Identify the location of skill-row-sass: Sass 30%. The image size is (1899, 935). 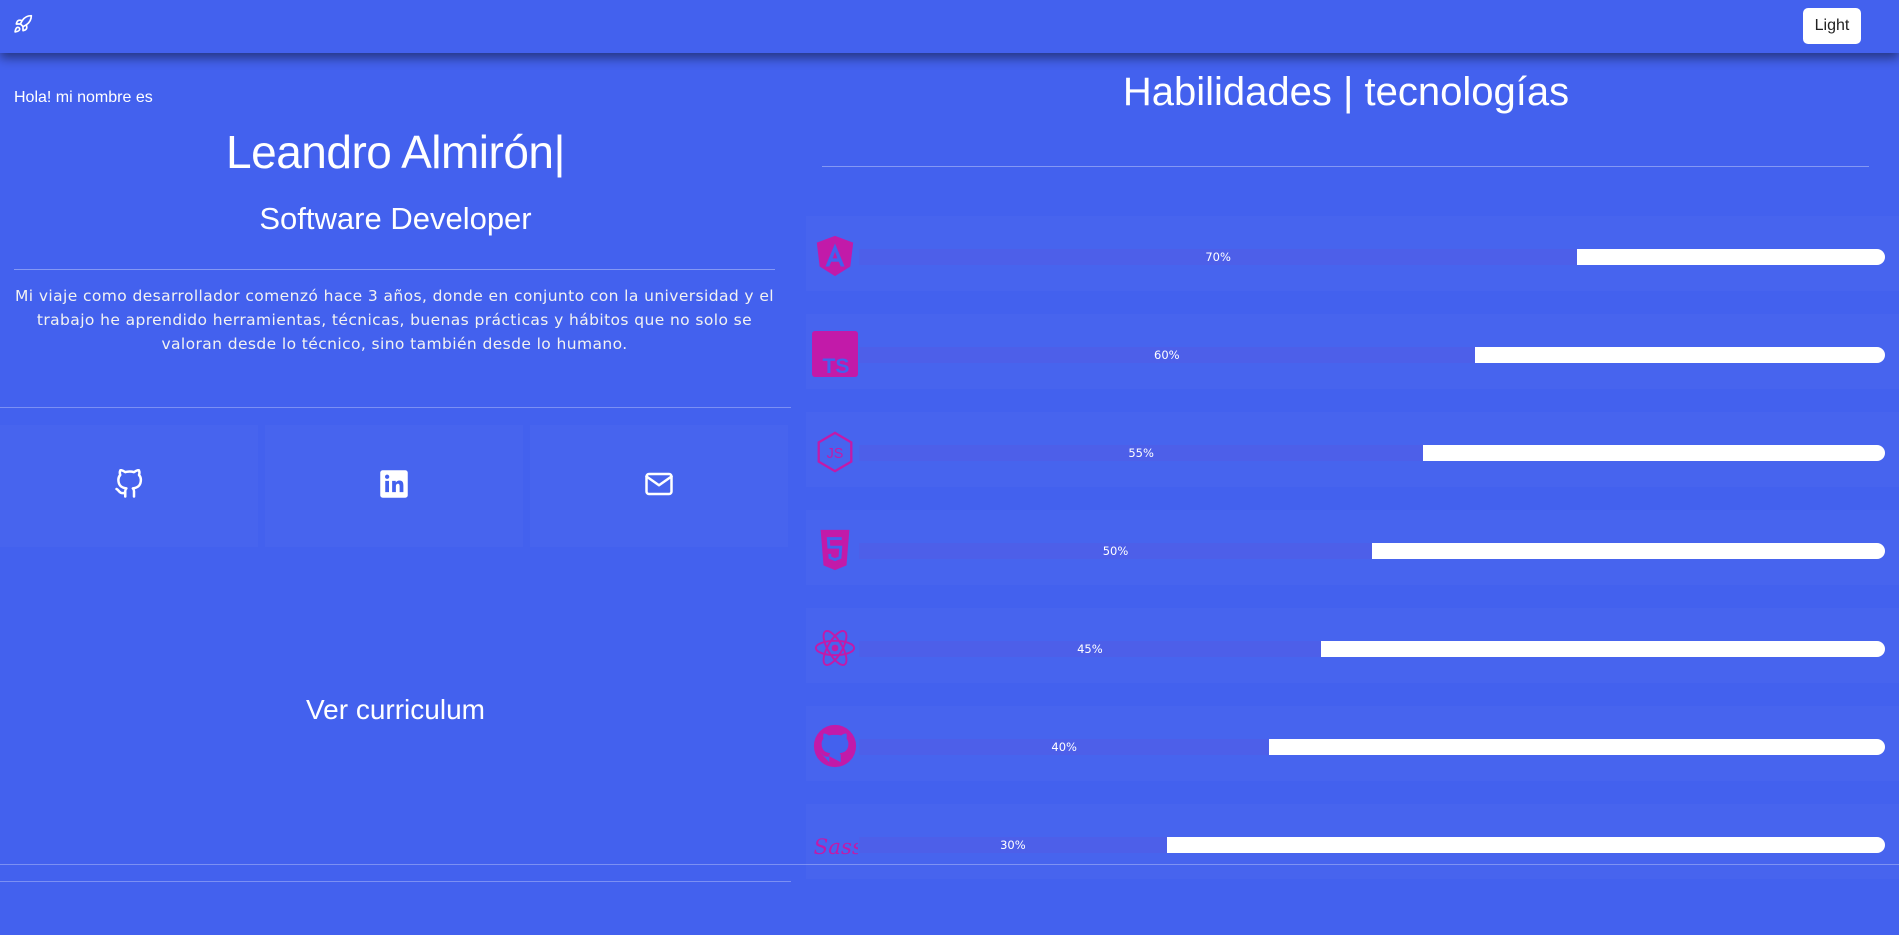
(1352, 841).